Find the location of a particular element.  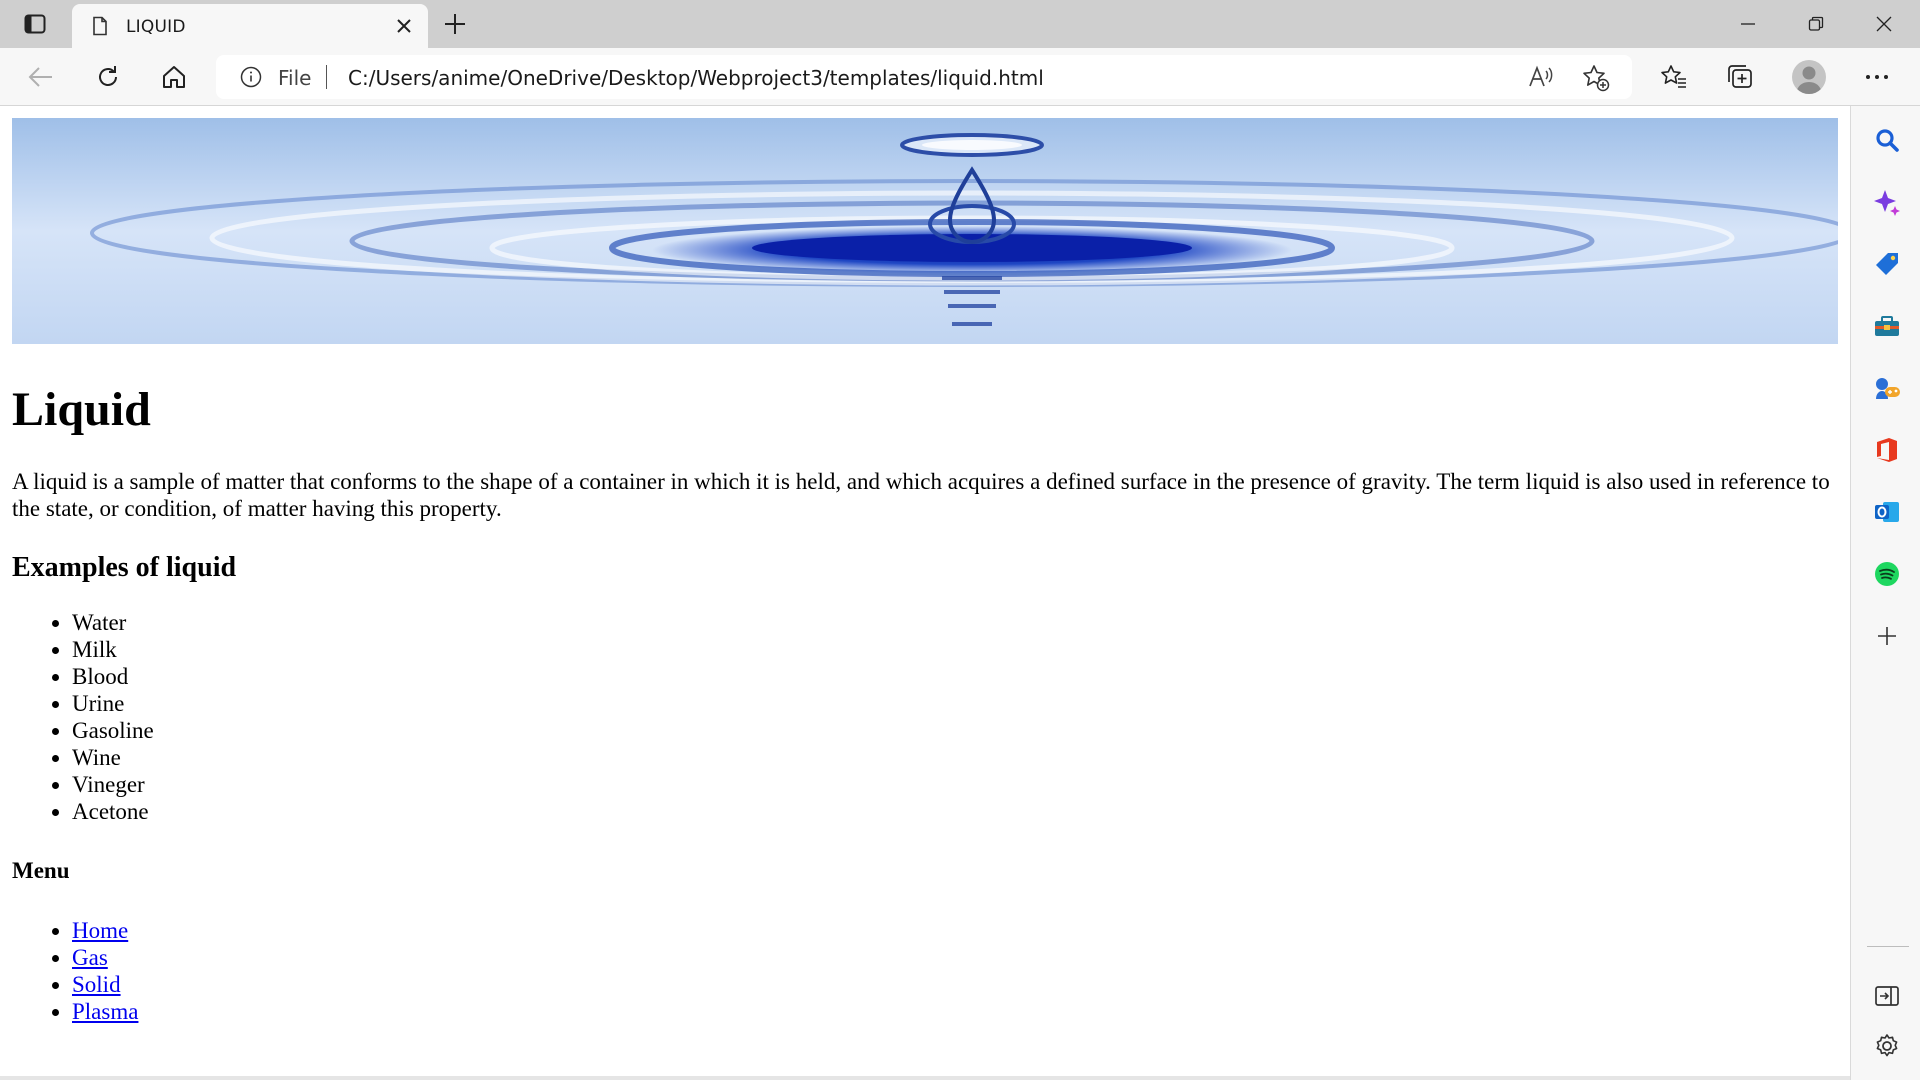

sidebar-office-button is located at coordinates (1887, 450).